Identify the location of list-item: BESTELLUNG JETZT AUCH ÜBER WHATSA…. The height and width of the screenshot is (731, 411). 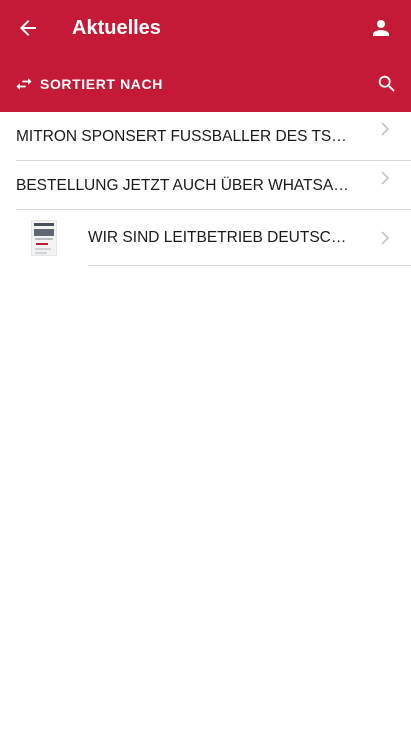
(205, 185).